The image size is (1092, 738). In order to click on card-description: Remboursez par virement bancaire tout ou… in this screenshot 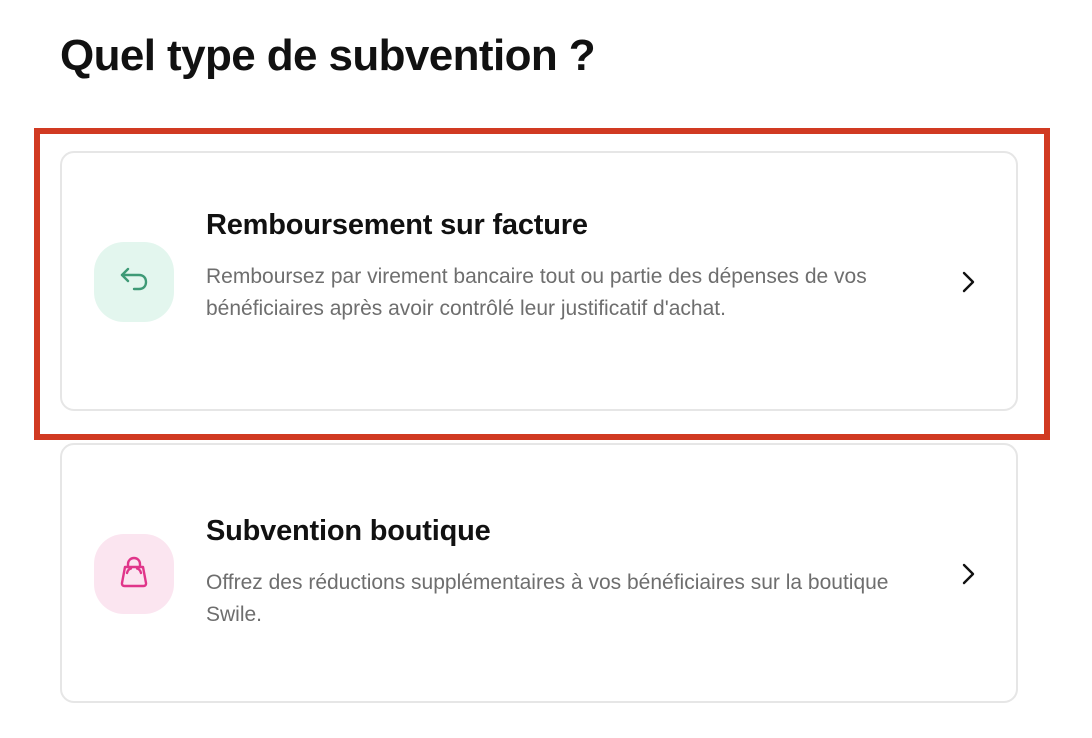, I will do `click(536, 292)`.